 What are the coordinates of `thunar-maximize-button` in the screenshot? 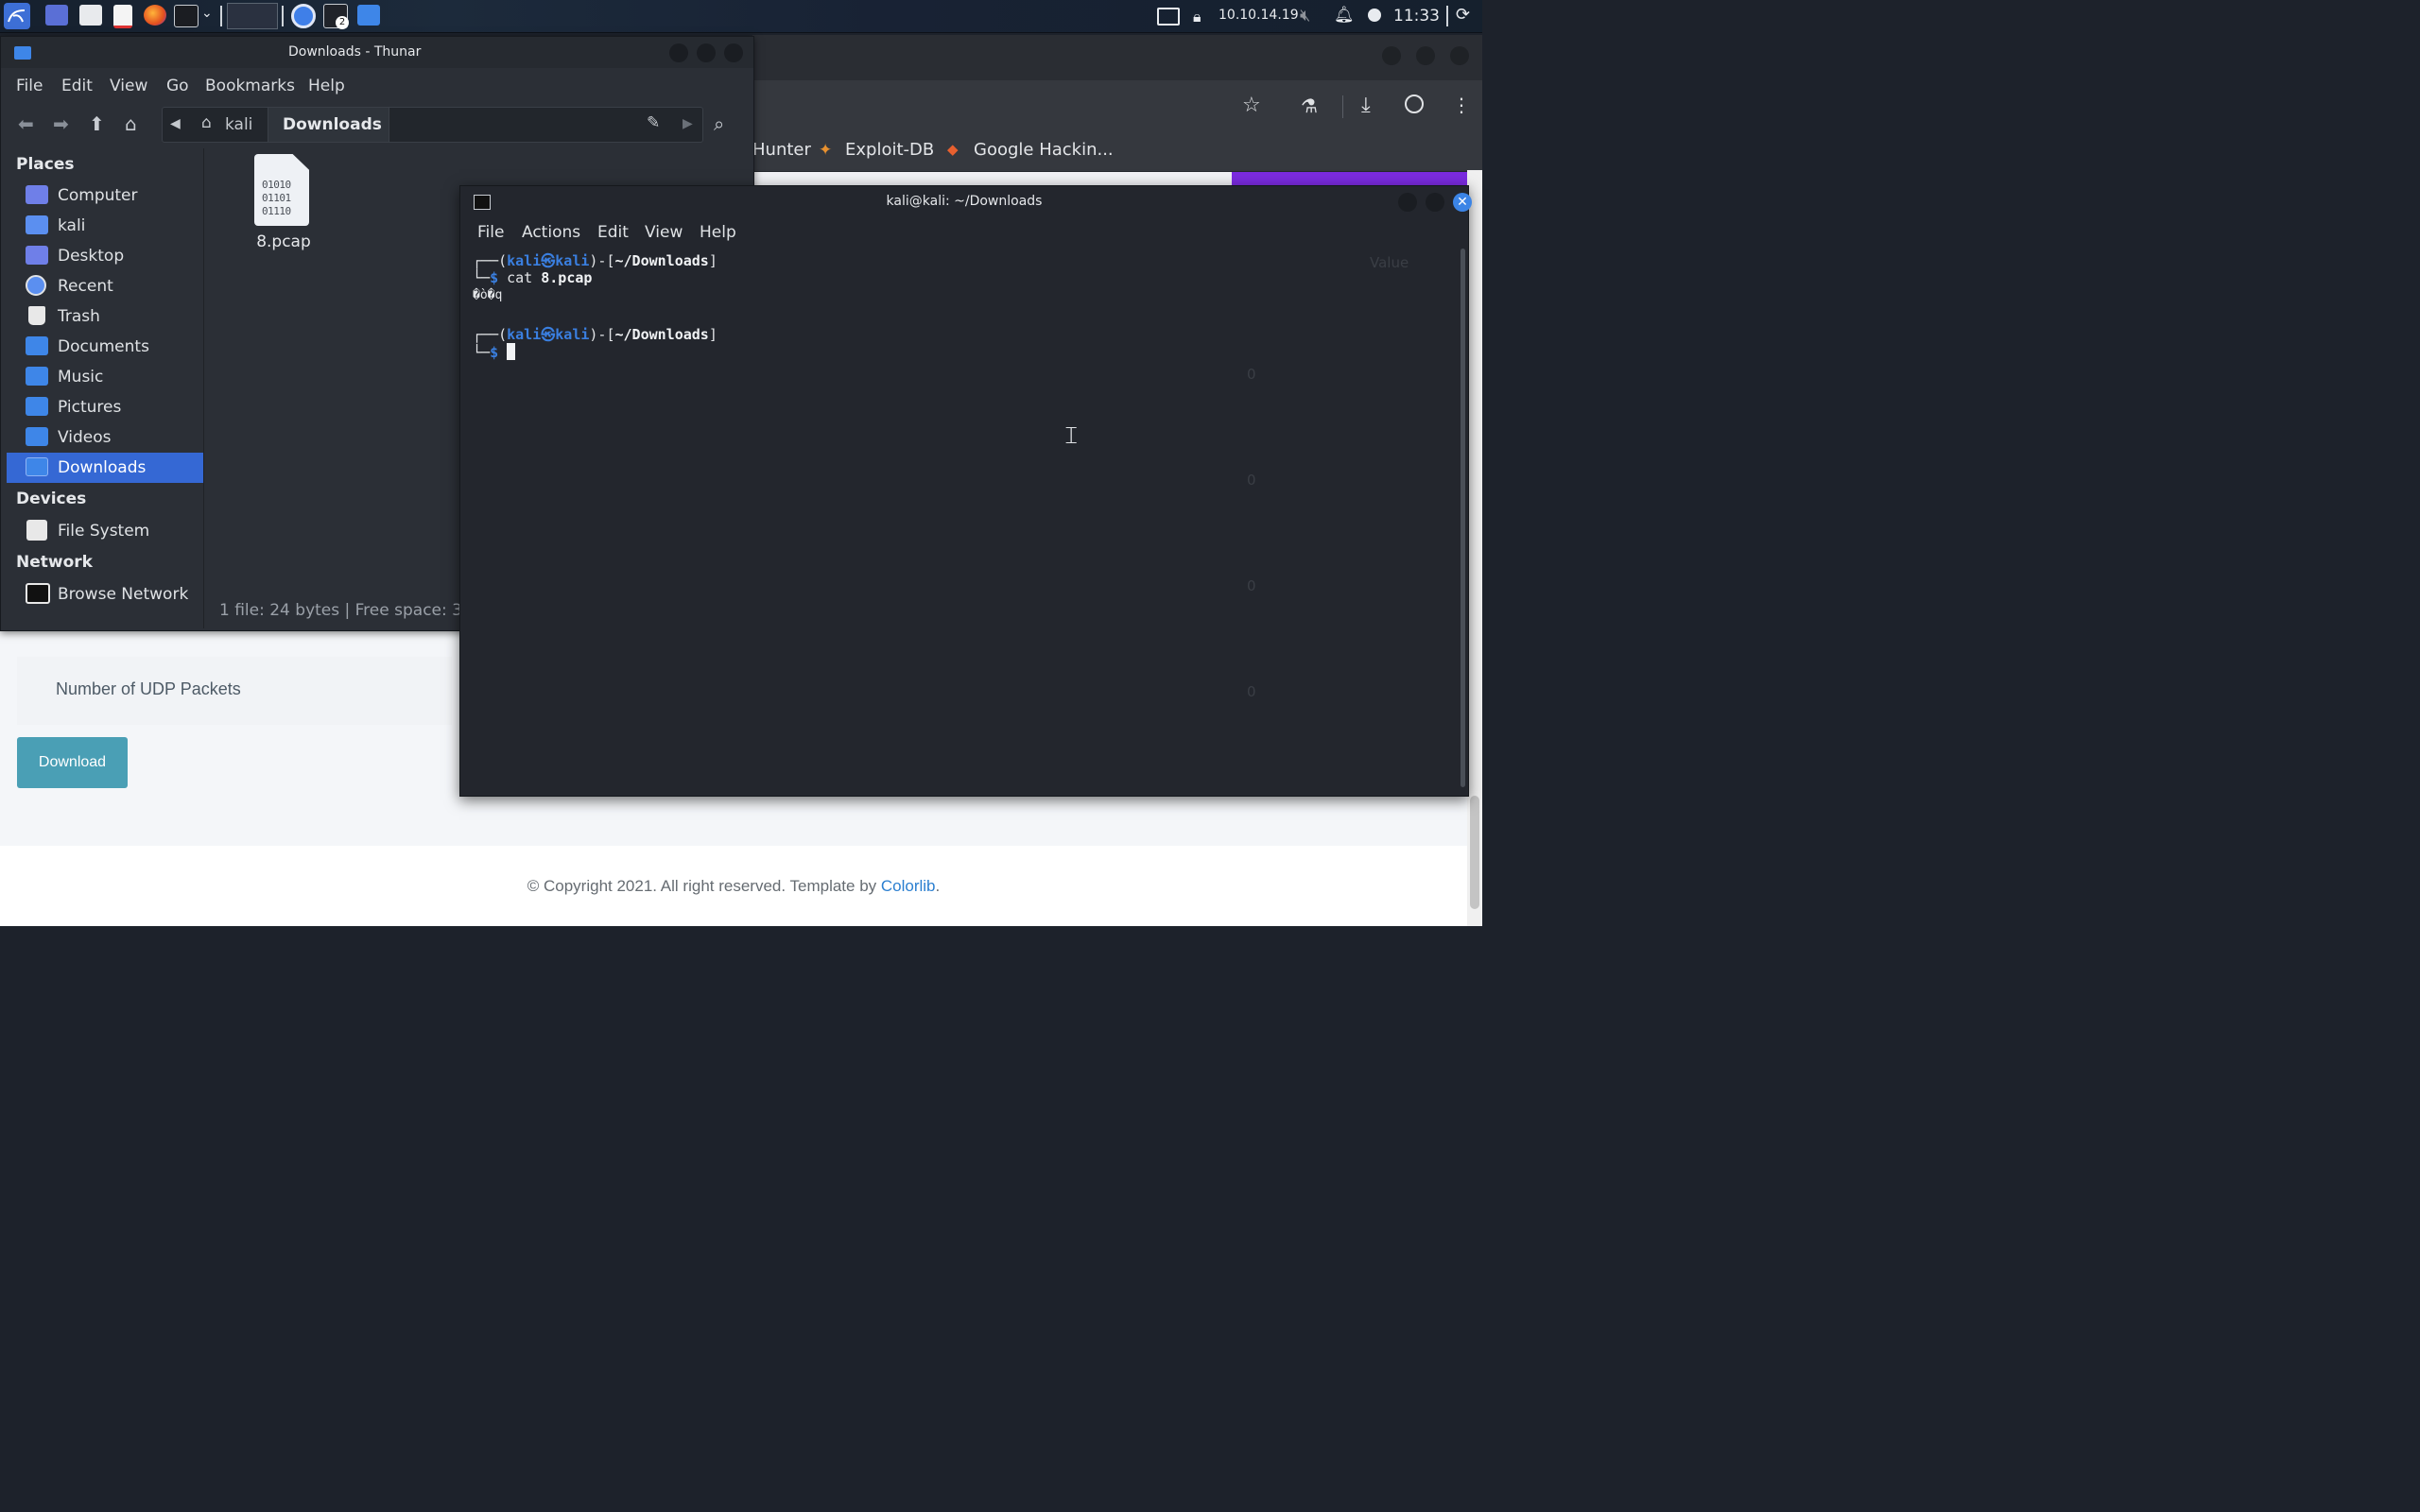 It's located at (706, 52).